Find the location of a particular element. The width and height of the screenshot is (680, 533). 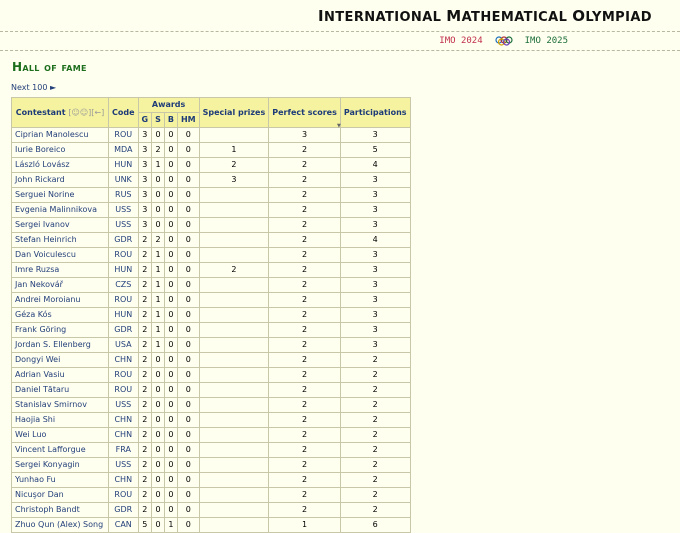

contestant-name: Dan Voiculescu is located at coordinates (60, 255).